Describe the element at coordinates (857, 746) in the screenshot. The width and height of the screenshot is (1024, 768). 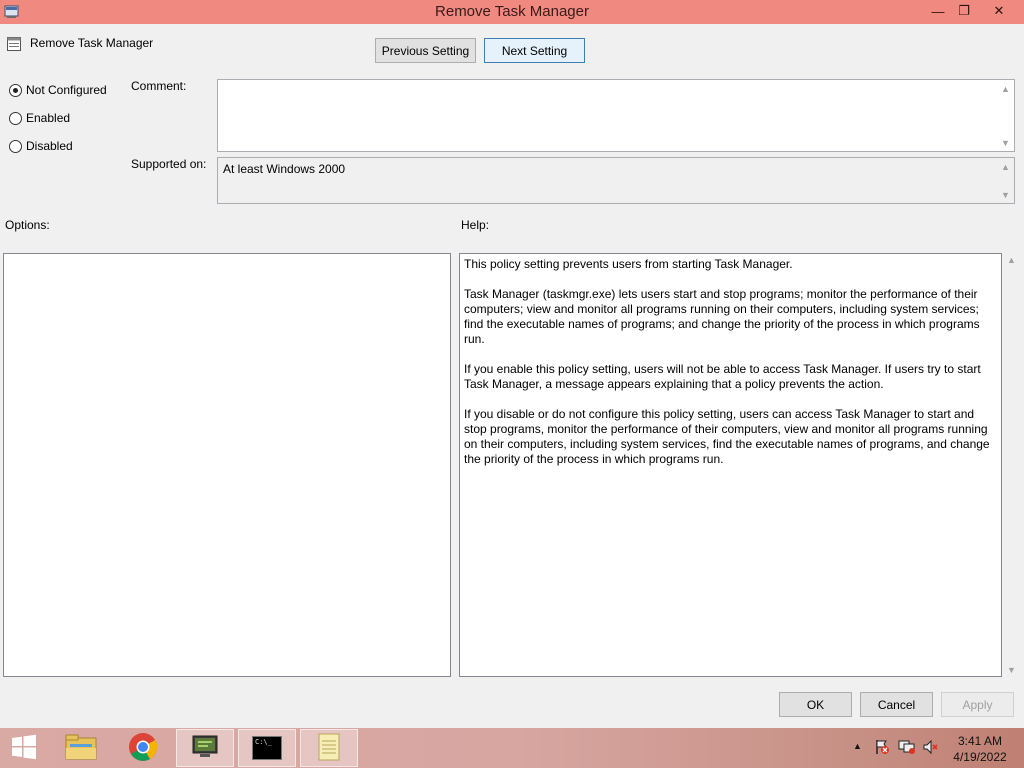
I see `show-hidden-icons-icon: ▲` at that location.